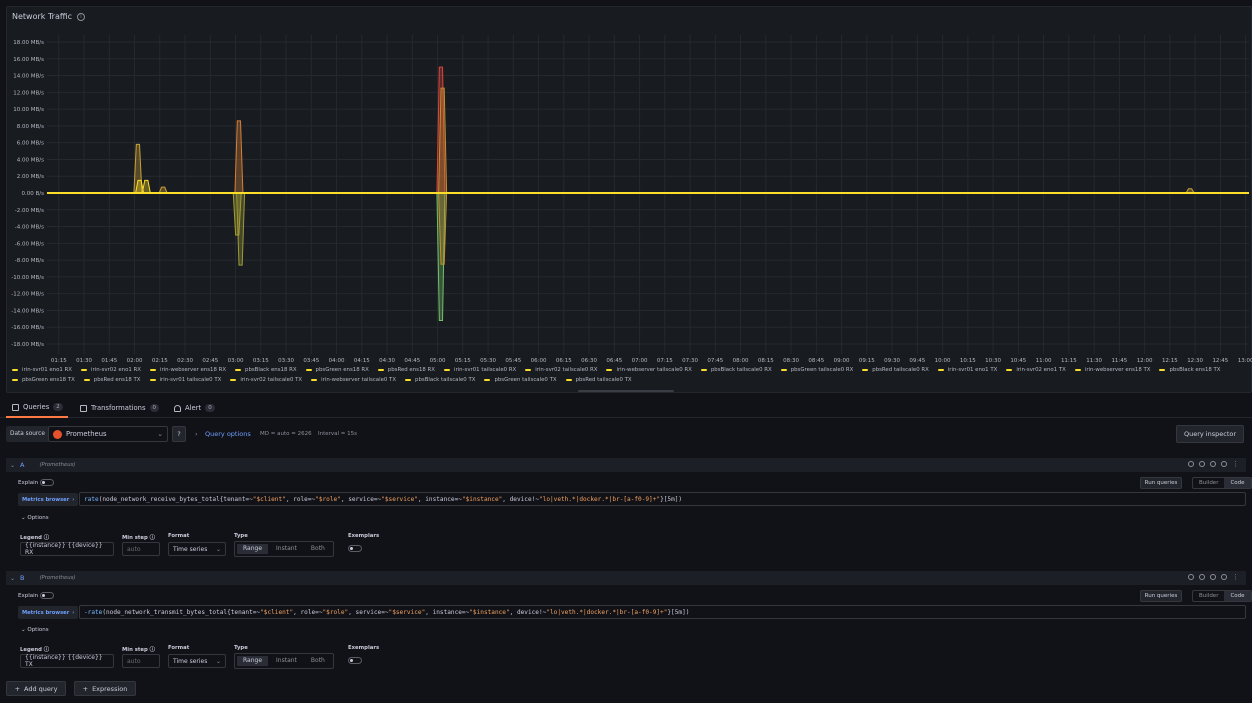 The width and height of the screenshot is (1252, 703). I want to click on legend-item: pbsGreen tailscale0 RX, so click(816, 370).